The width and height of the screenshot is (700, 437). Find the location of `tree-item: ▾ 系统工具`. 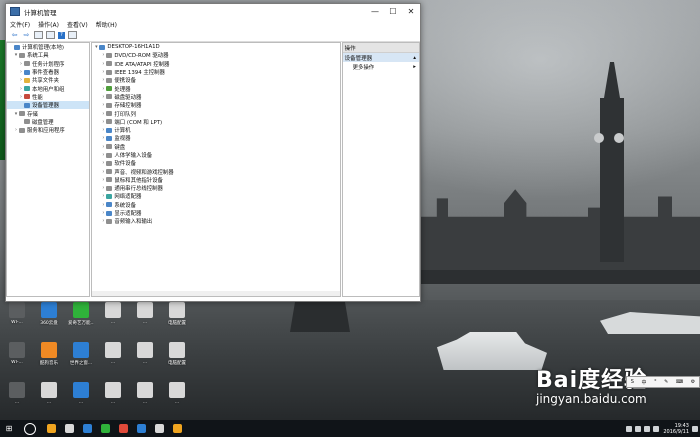

tree-item: ▾ 系统工具 is located at coordinates (48, 55).